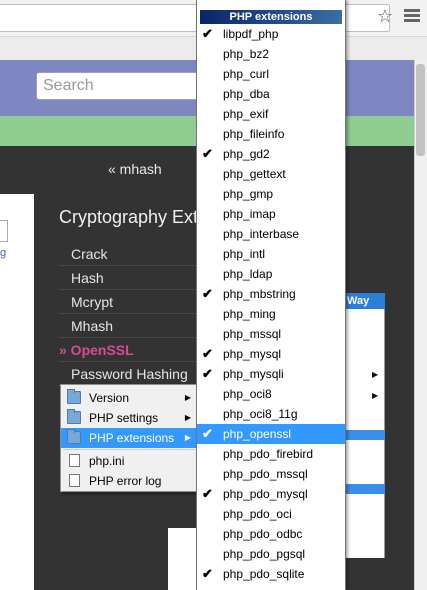 The image size is (427, 590). Describe the element at coordinates (246, 94) in the screenshot. I see `extension-label: php_dba` at that location.